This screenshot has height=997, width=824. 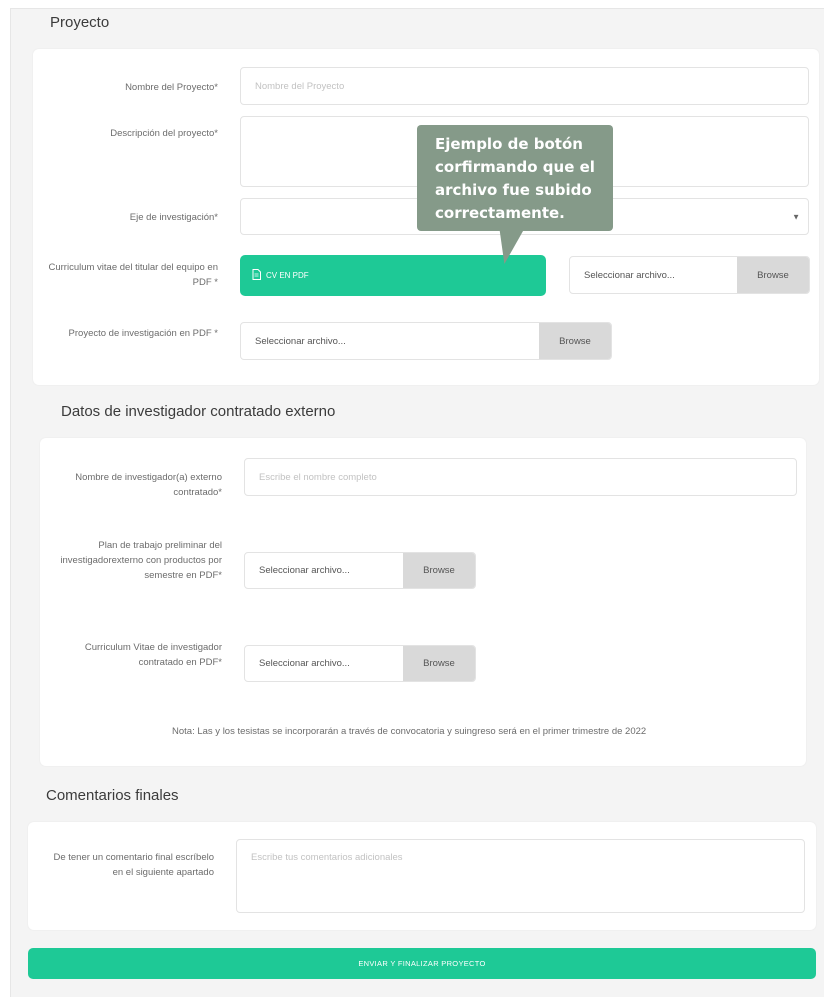 What do you see at coordinates (171, 87) in the screenshot?
I see `label-nombre-proyecto: Nombre del Proyecto*` at bounding box center [171, 87].